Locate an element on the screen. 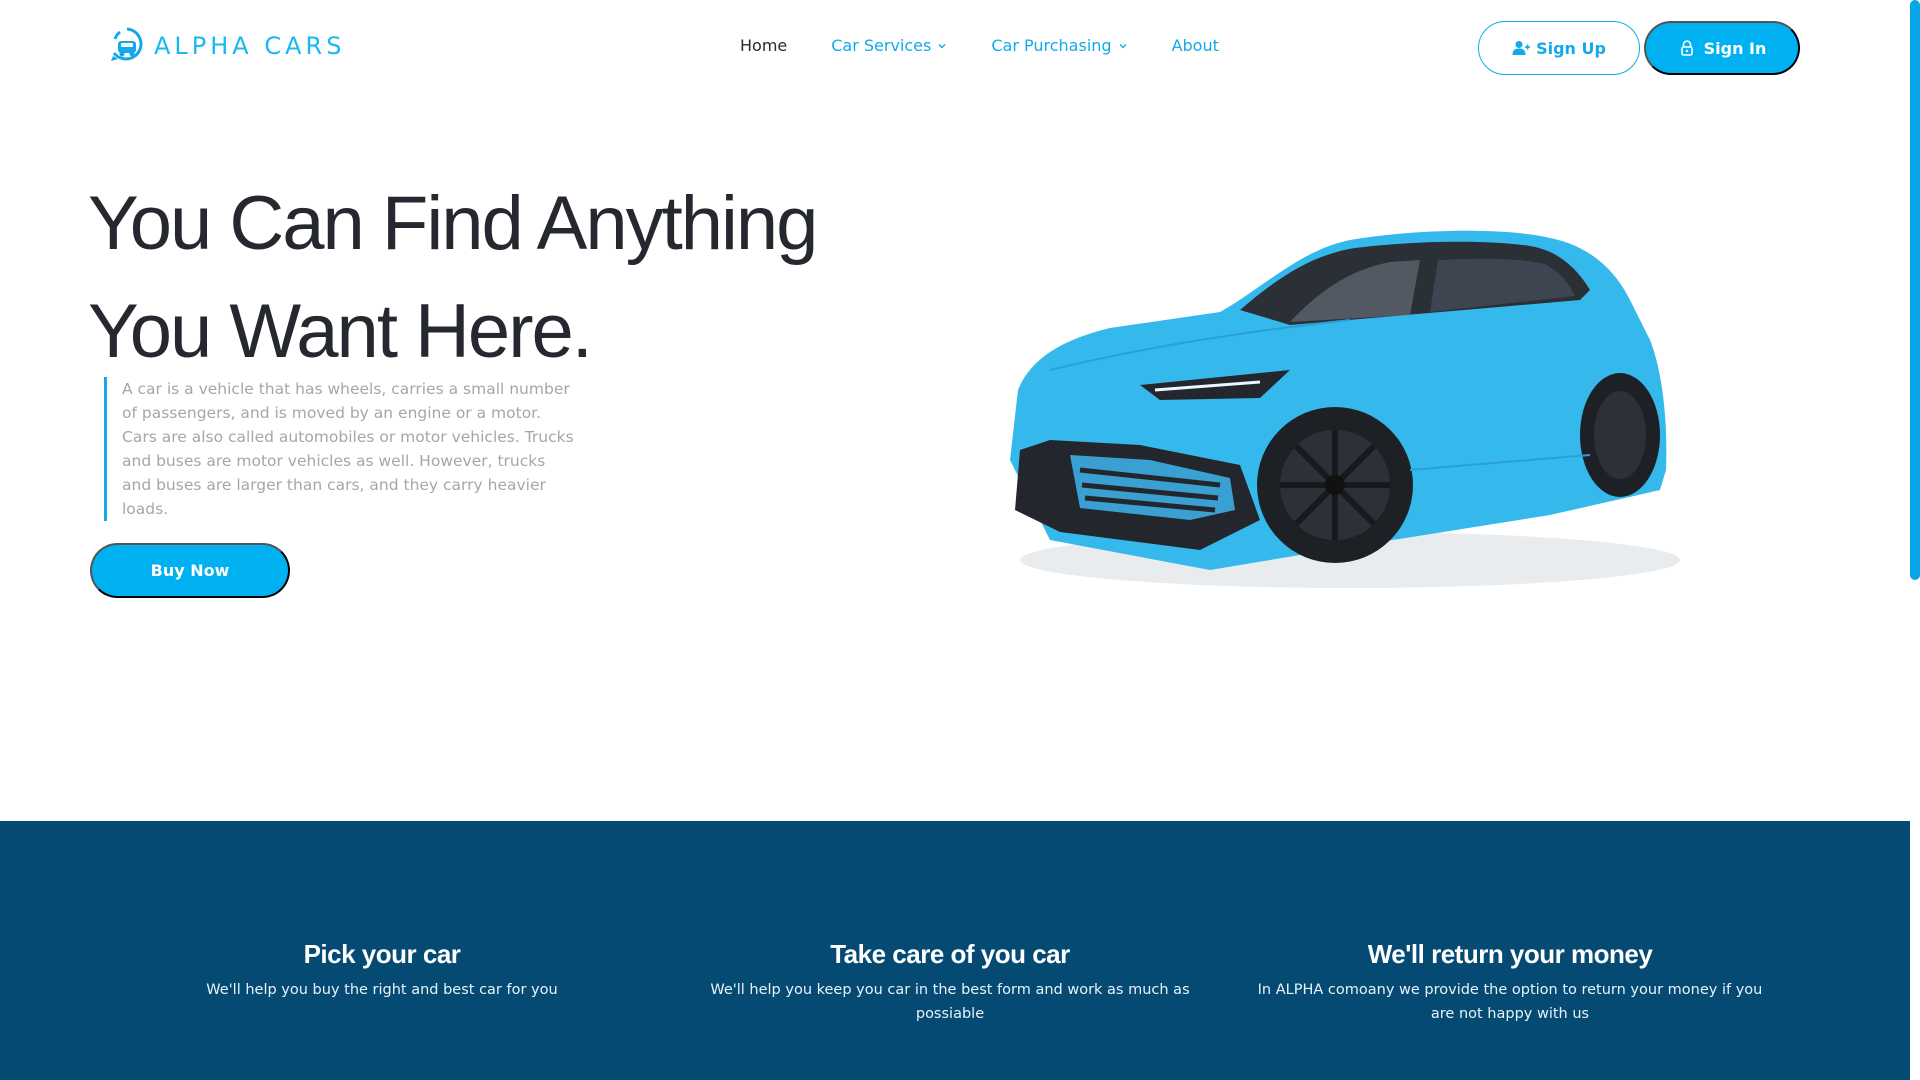  nav-car-services-label: Car Services is located at coordinates (881, 45).